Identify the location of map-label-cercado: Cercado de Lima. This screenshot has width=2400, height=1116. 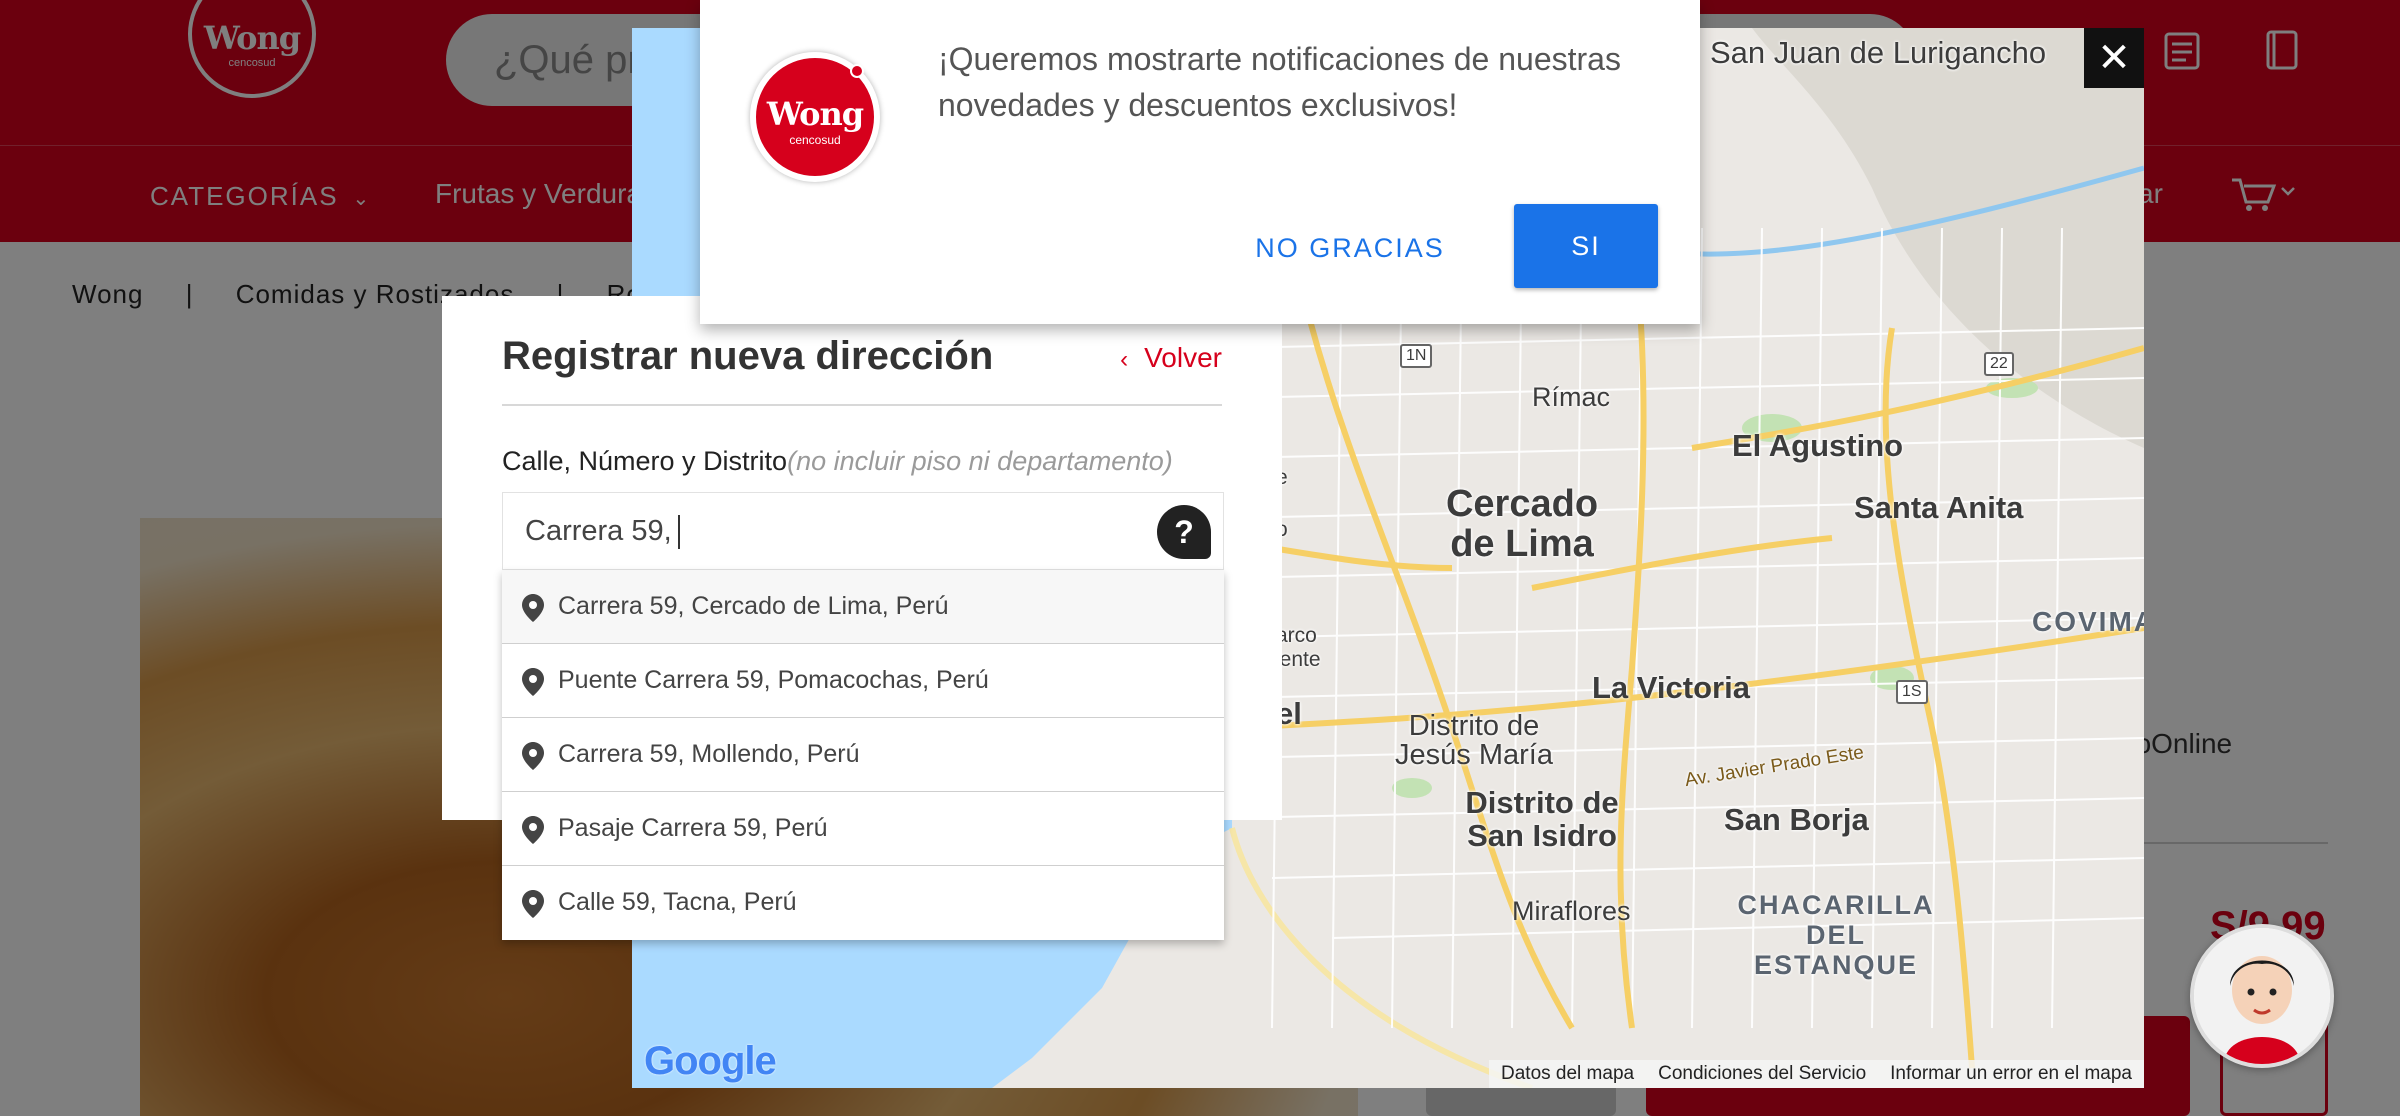
(1522, 524).